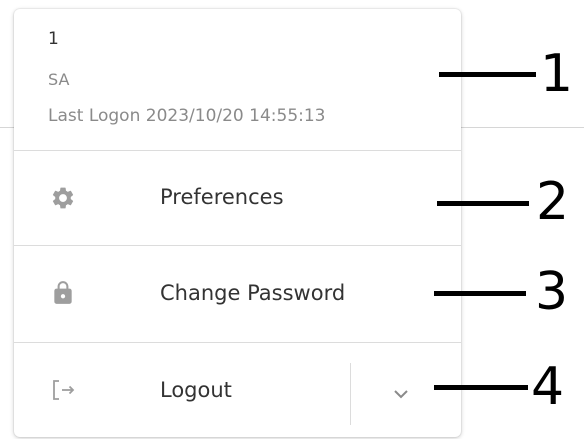 This screenshot has height=439, width=584. What do you see at coordinates (552, 292) in the screenshot?
I see `annotation-number-3: 3` at bounding box center [552, 292].